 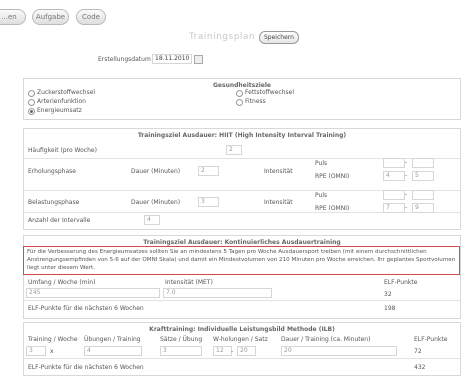 What do you see at coordinates (152, 220) in the screenshot?
I see `intervals-input: 4` at bounding box center [152, 220].